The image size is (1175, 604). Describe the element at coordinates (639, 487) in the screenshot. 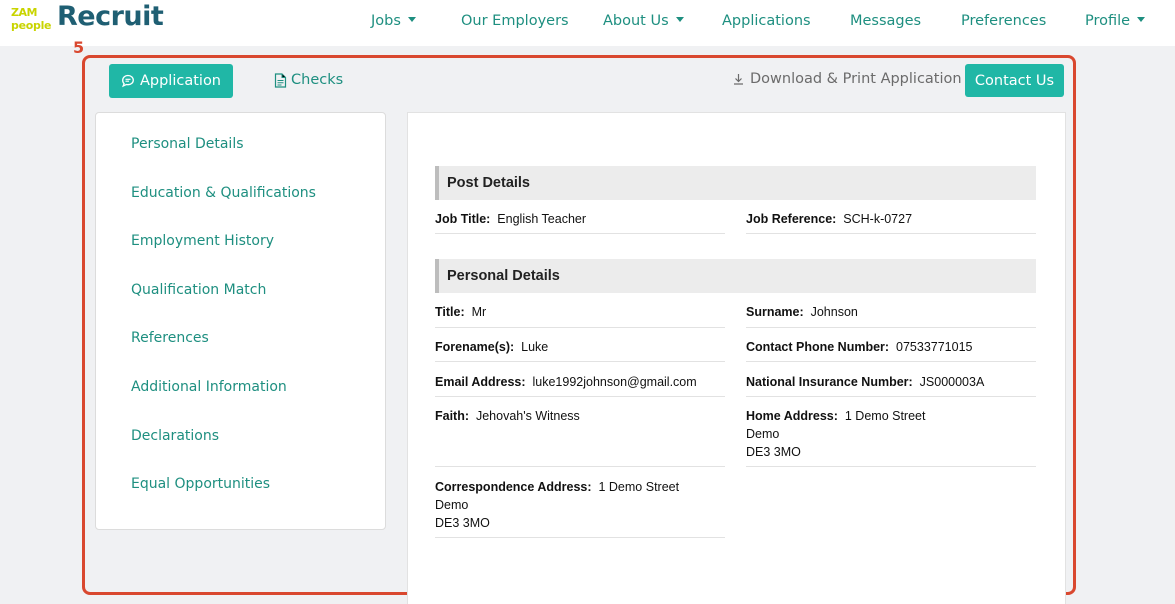

I see `correspondence-address-line1: 1 Demo Street` at that location.